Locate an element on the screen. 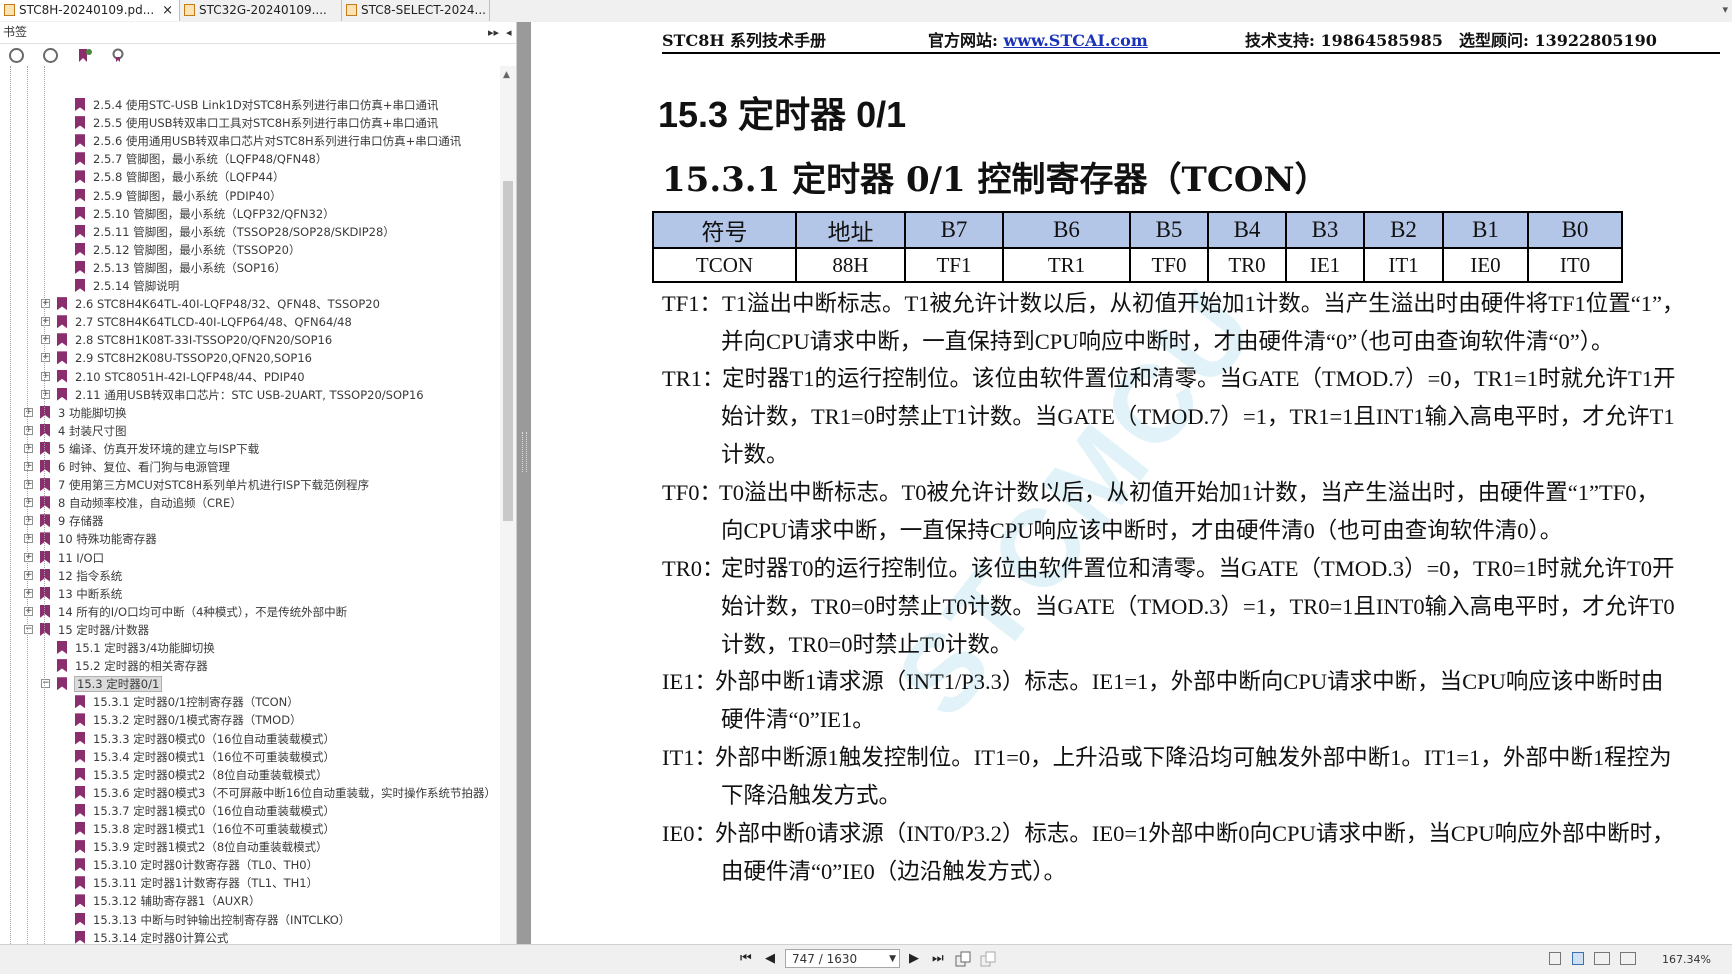  bookmark-item: 15.3.11 定时器1计数寄存器（TL1、TH1） is located at coordinates (196, 883).